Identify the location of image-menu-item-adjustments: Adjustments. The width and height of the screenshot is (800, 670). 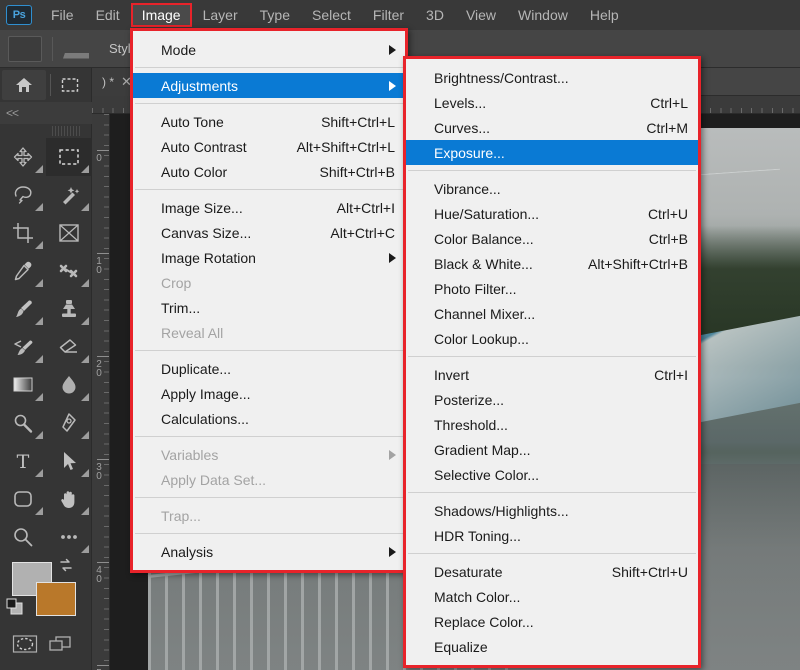
(269, 85).